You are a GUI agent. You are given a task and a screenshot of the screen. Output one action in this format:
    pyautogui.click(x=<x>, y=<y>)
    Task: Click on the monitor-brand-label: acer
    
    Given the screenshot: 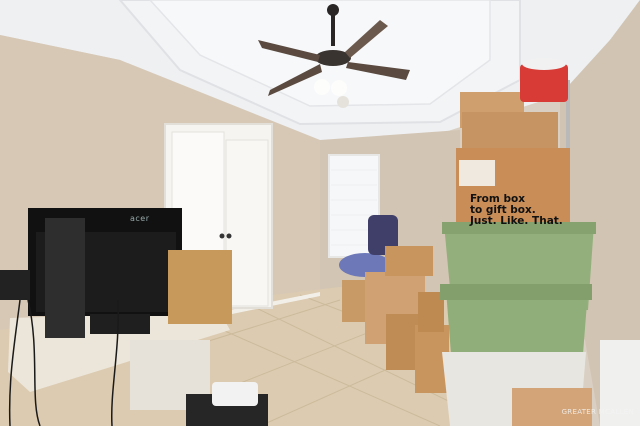 What is the action you would take?
    pyautogui.click(x=140, y=218)
    